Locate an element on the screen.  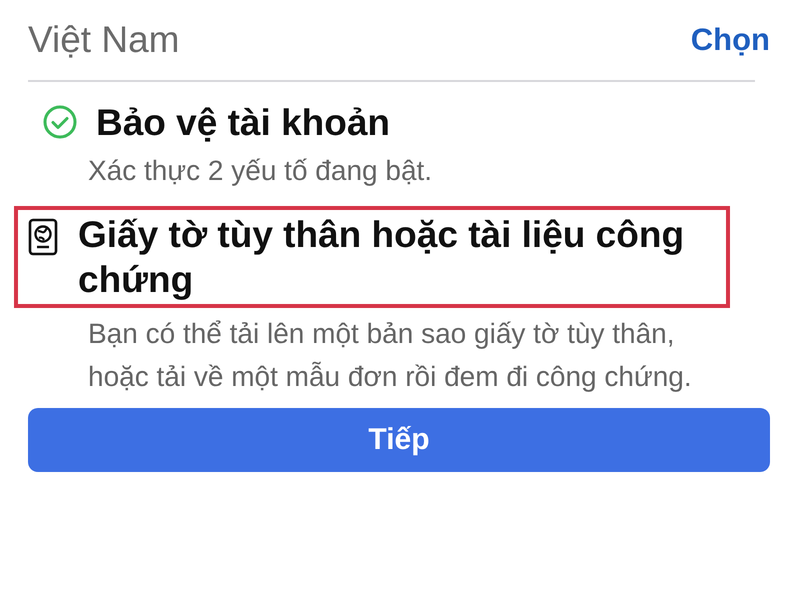
check-circle-icon is located at coordinates (60, 122).